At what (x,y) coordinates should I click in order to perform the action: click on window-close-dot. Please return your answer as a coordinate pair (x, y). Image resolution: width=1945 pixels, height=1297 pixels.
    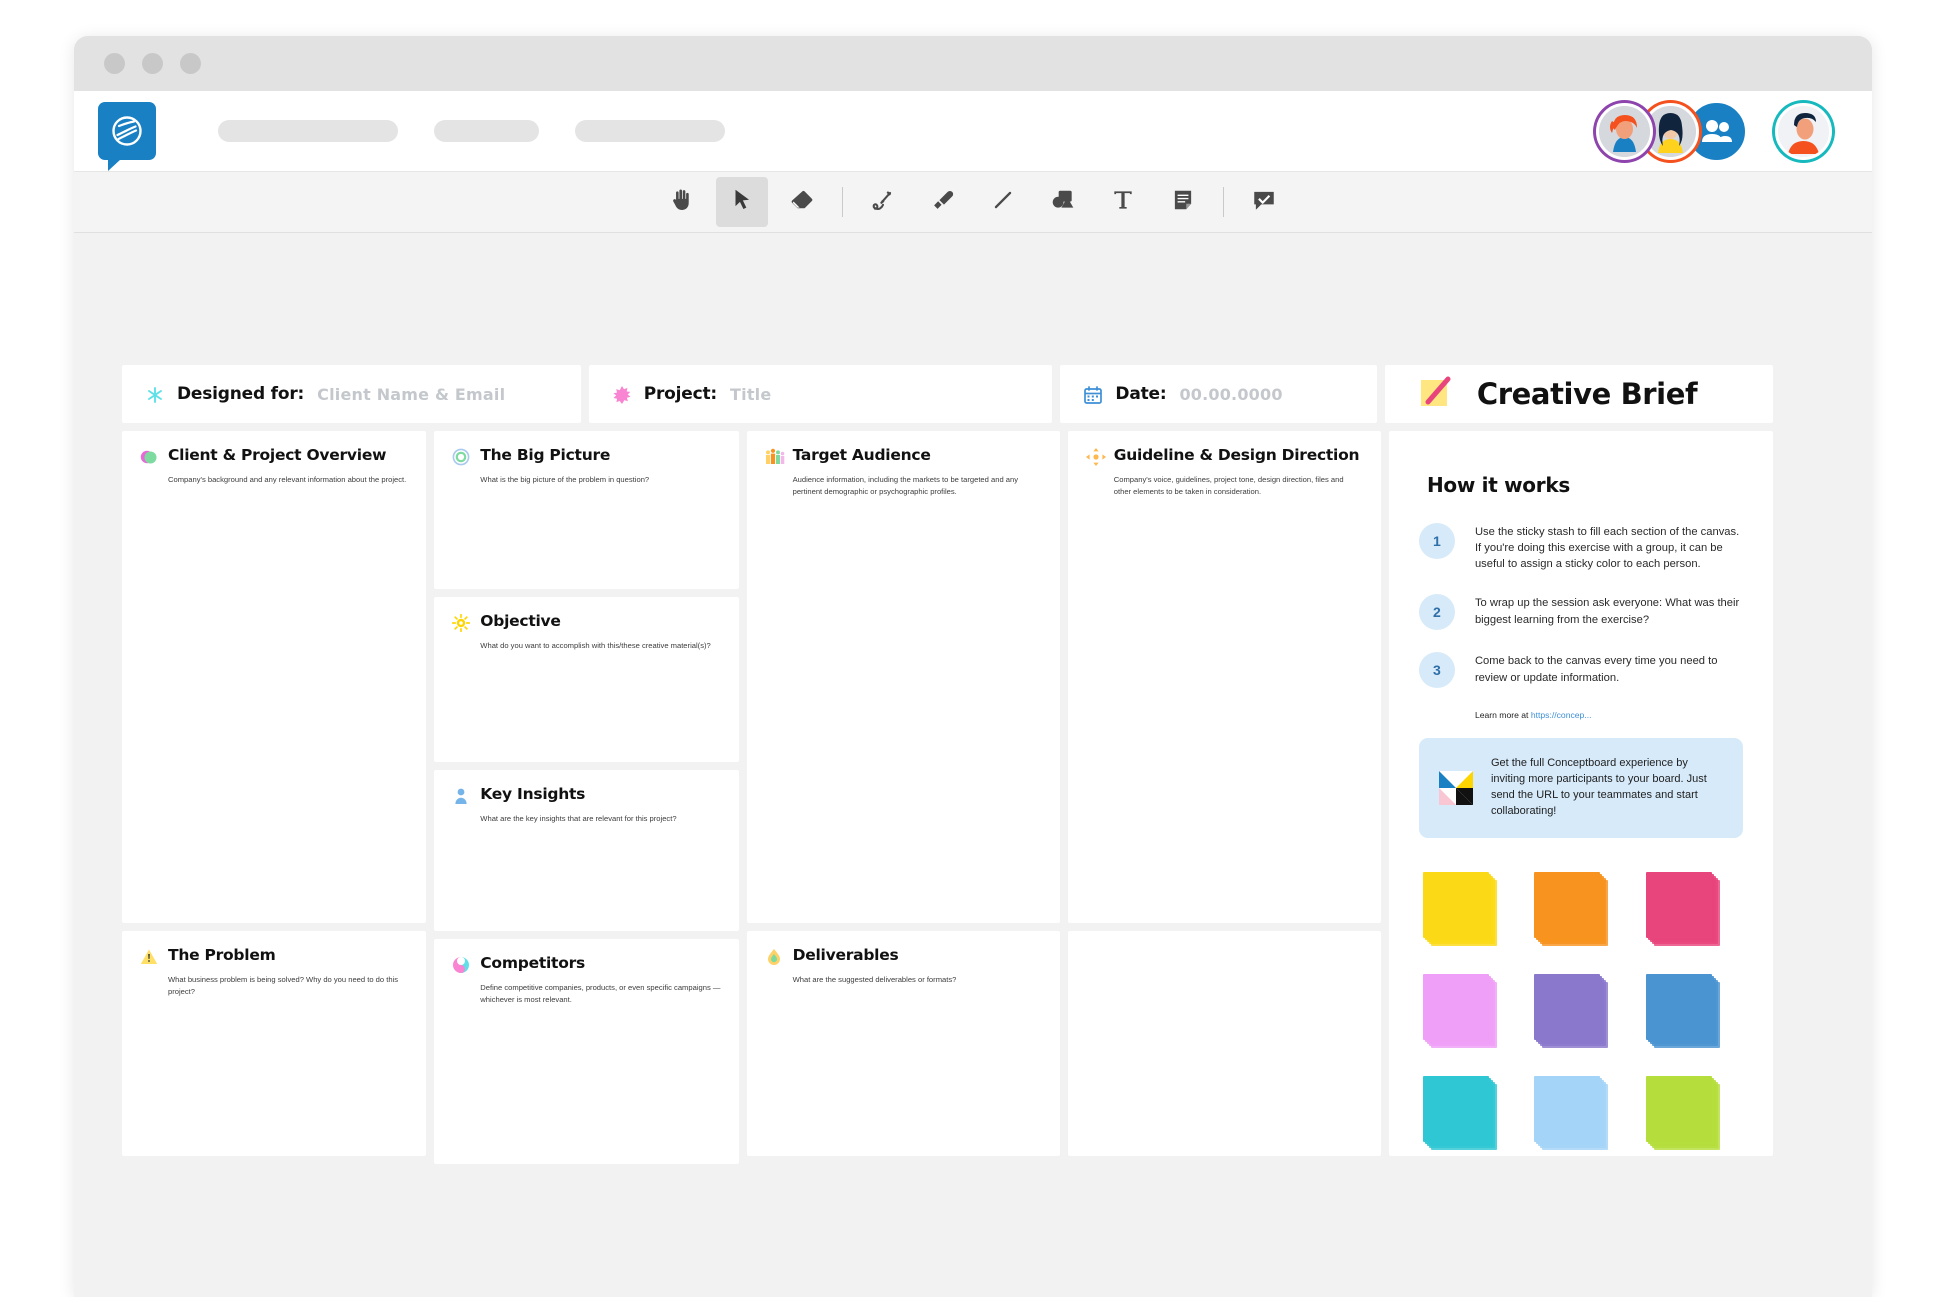
    Looking at the image, I should click on (114, 63).